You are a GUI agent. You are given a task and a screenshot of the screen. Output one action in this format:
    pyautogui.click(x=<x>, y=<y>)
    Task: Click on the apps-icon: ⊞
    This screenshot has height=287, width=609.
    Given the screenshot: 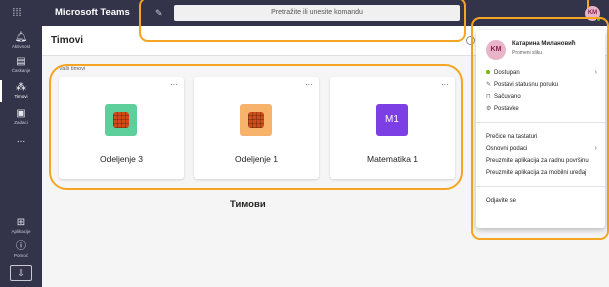 What is the action you would take?
    pyautogui.click(x=21, y=222)
    